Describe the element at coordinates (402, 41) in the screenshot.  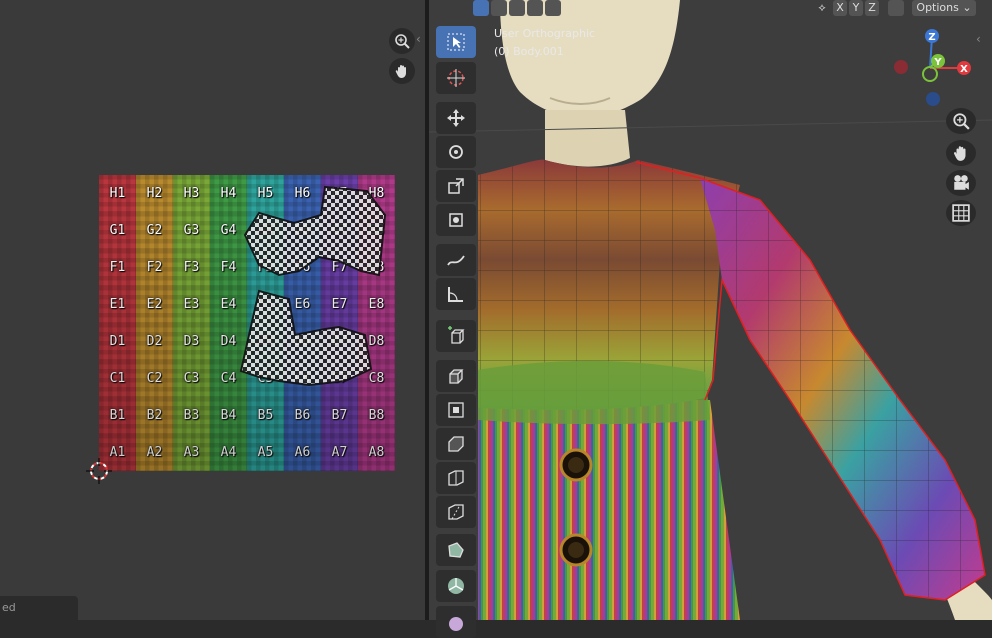
I see `uv-zoom-icon` at that location.